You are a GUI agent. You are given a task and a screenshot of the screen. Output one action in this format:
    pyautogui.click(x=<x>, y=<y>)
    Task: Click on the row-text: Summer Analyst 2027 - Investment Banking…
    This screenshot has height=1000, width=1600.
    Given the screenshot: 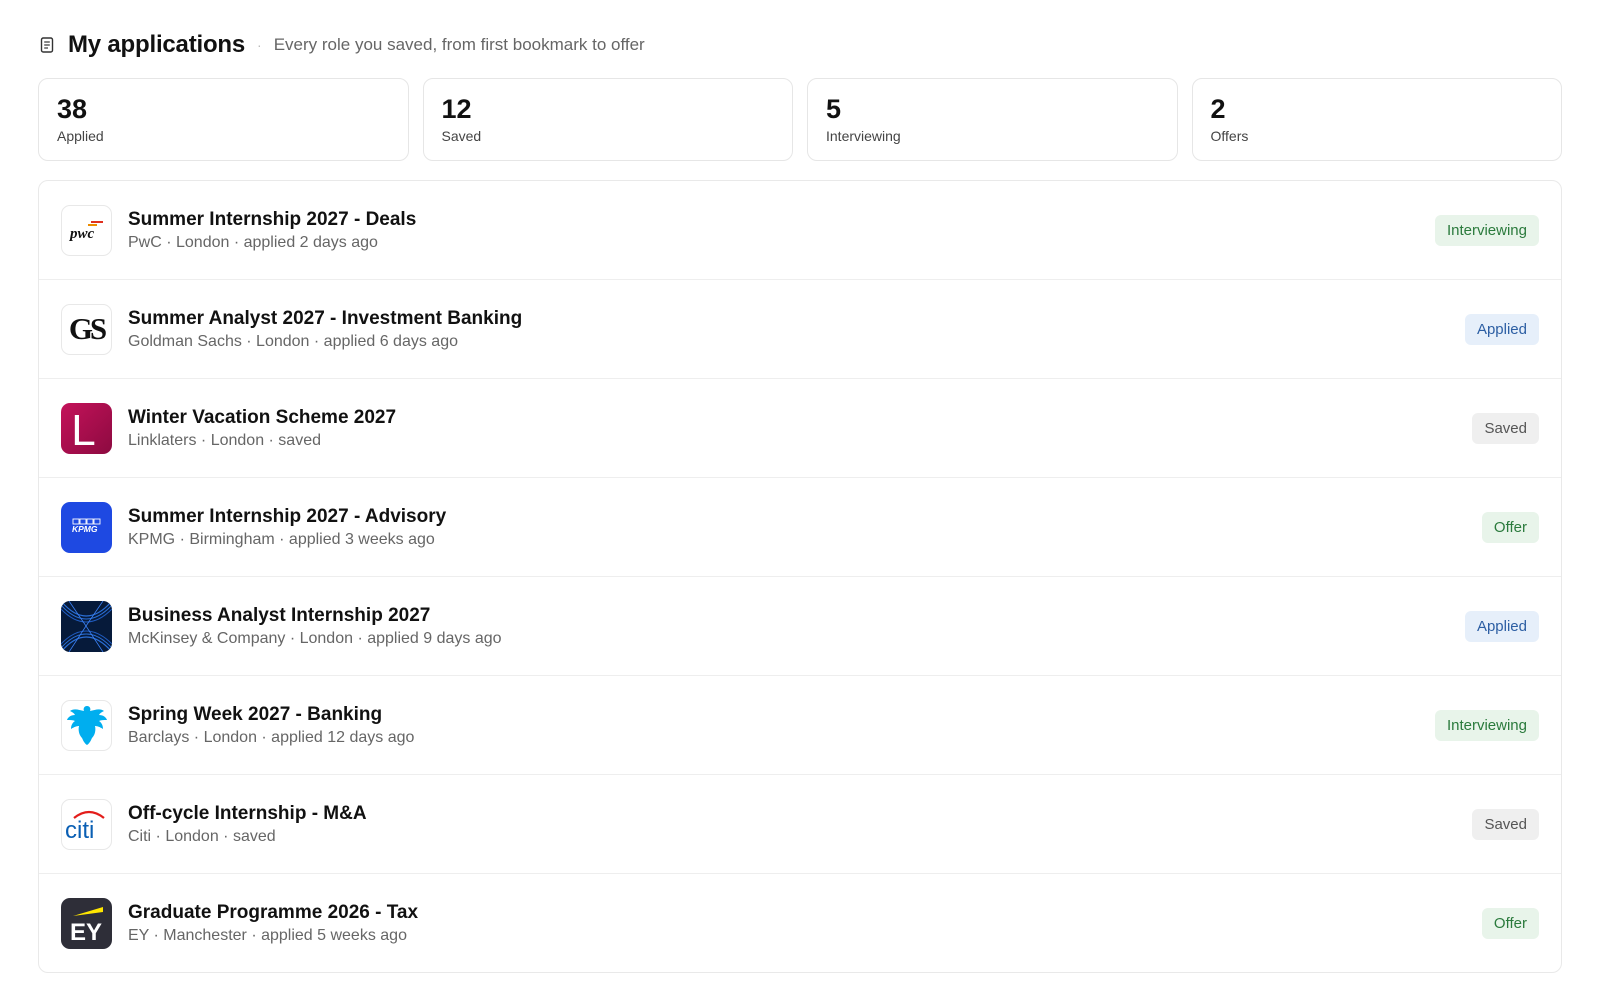 What is the action you would take?
    pyautogui.click(x=796, y=329)
    